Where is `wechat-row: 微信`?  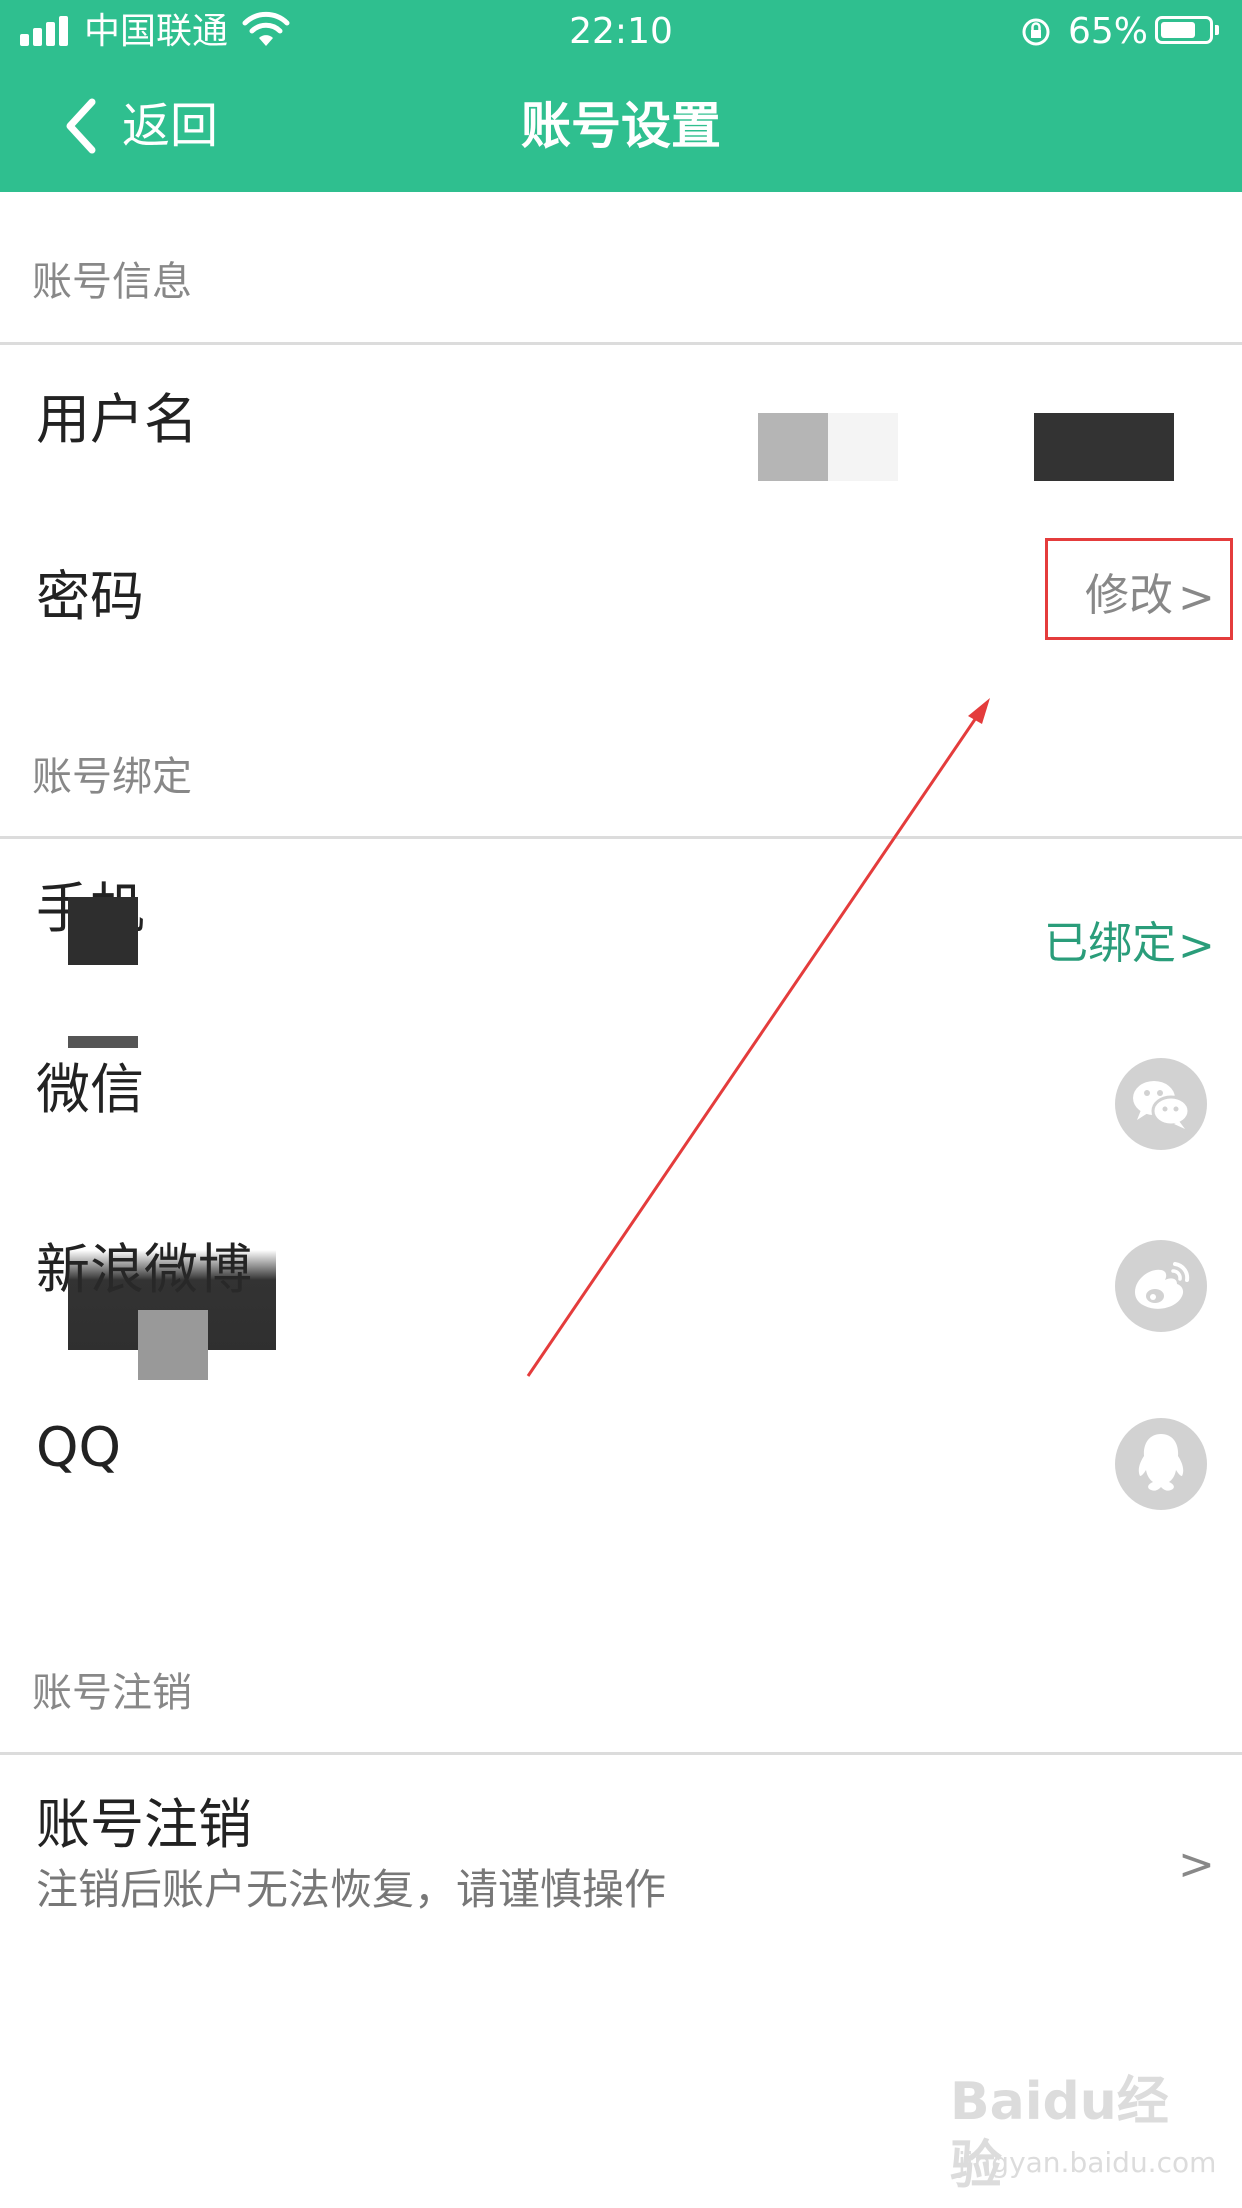 wechat-row: 微信 is located at coordinates (621, 1110).